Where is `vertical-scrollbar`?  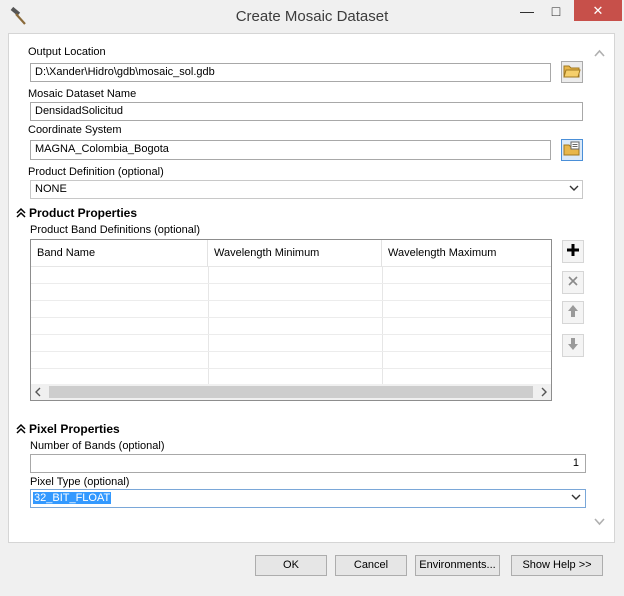 vertical-scrollbar is located at coordinates (599, 287).